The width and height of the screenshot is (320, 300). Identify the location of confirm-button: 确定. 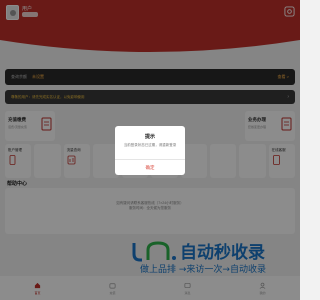
(150, 167).